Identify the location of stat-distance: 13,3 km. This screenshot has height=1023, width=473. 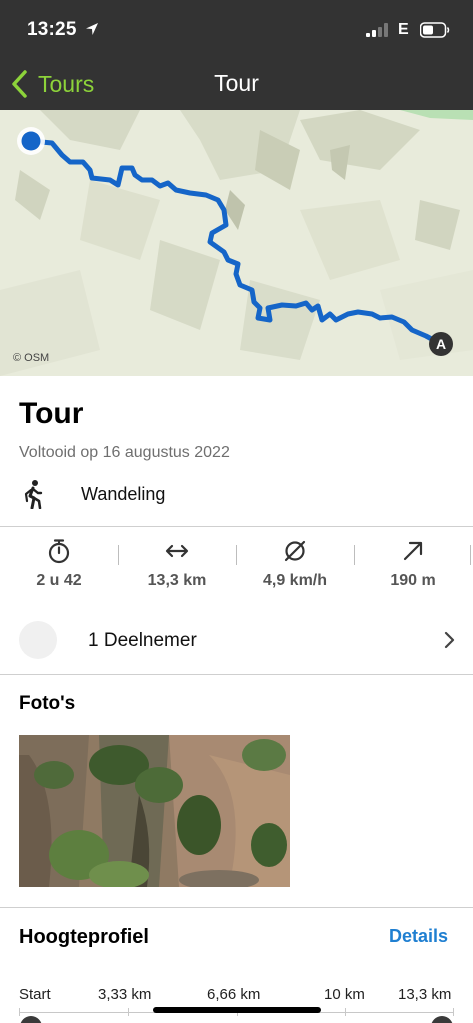
(177, 568).